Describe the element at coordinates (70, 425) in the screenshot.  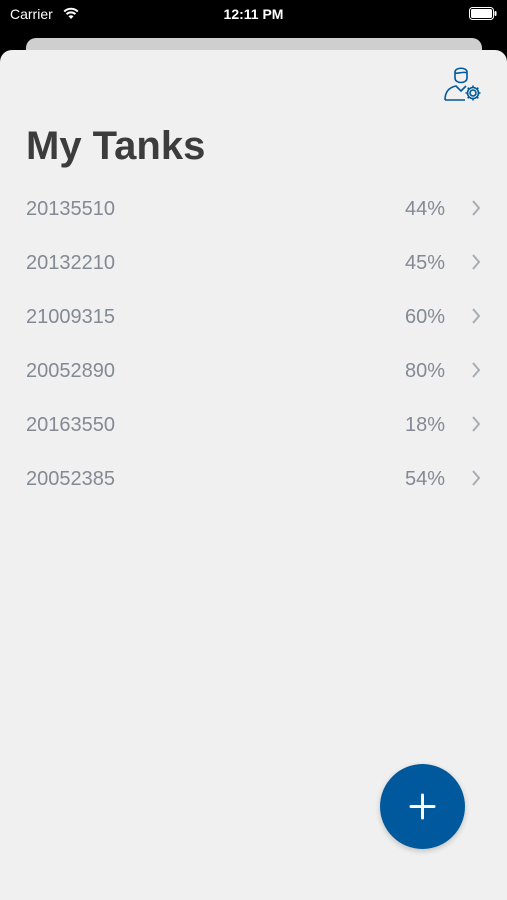
I see `tank-id: 20163550` at that location.